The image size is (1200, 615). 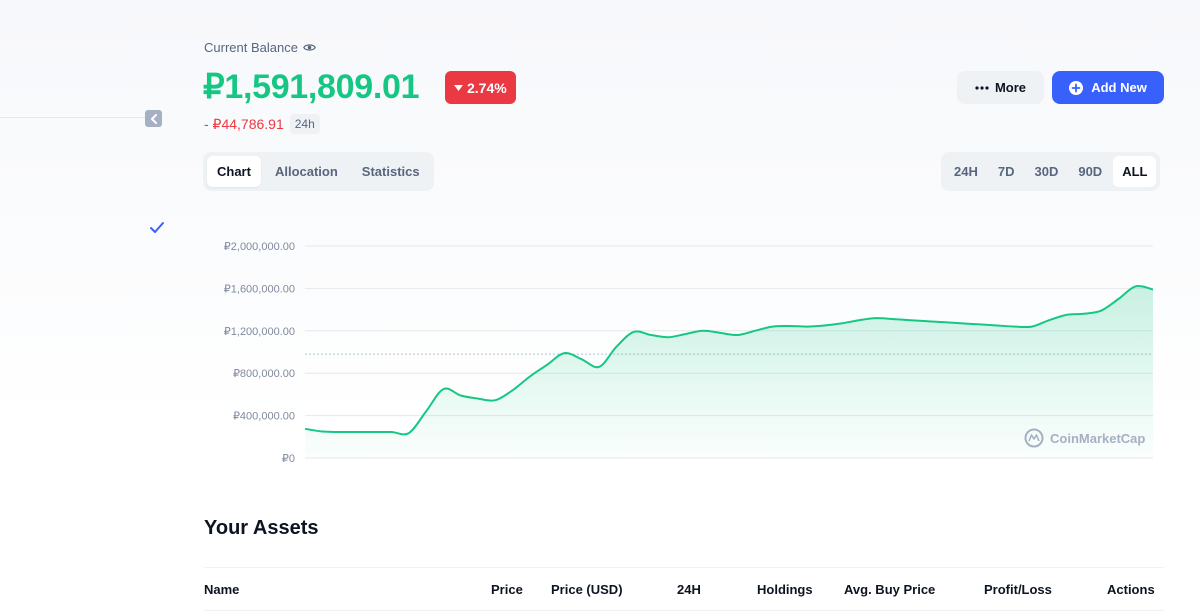 What do you see at coordinates (264, 374) in the screenshot?
I see `y-tick-label: ₽800,000.00` at bounding box center [264, 374].